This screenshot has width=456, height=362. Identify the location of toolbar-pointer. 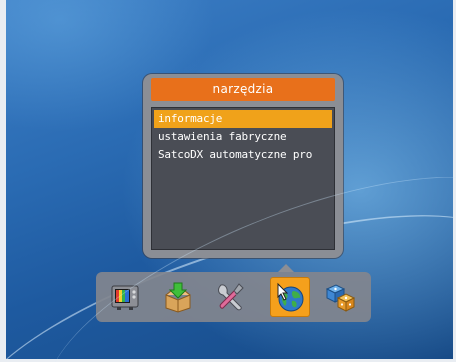
(286, 268).